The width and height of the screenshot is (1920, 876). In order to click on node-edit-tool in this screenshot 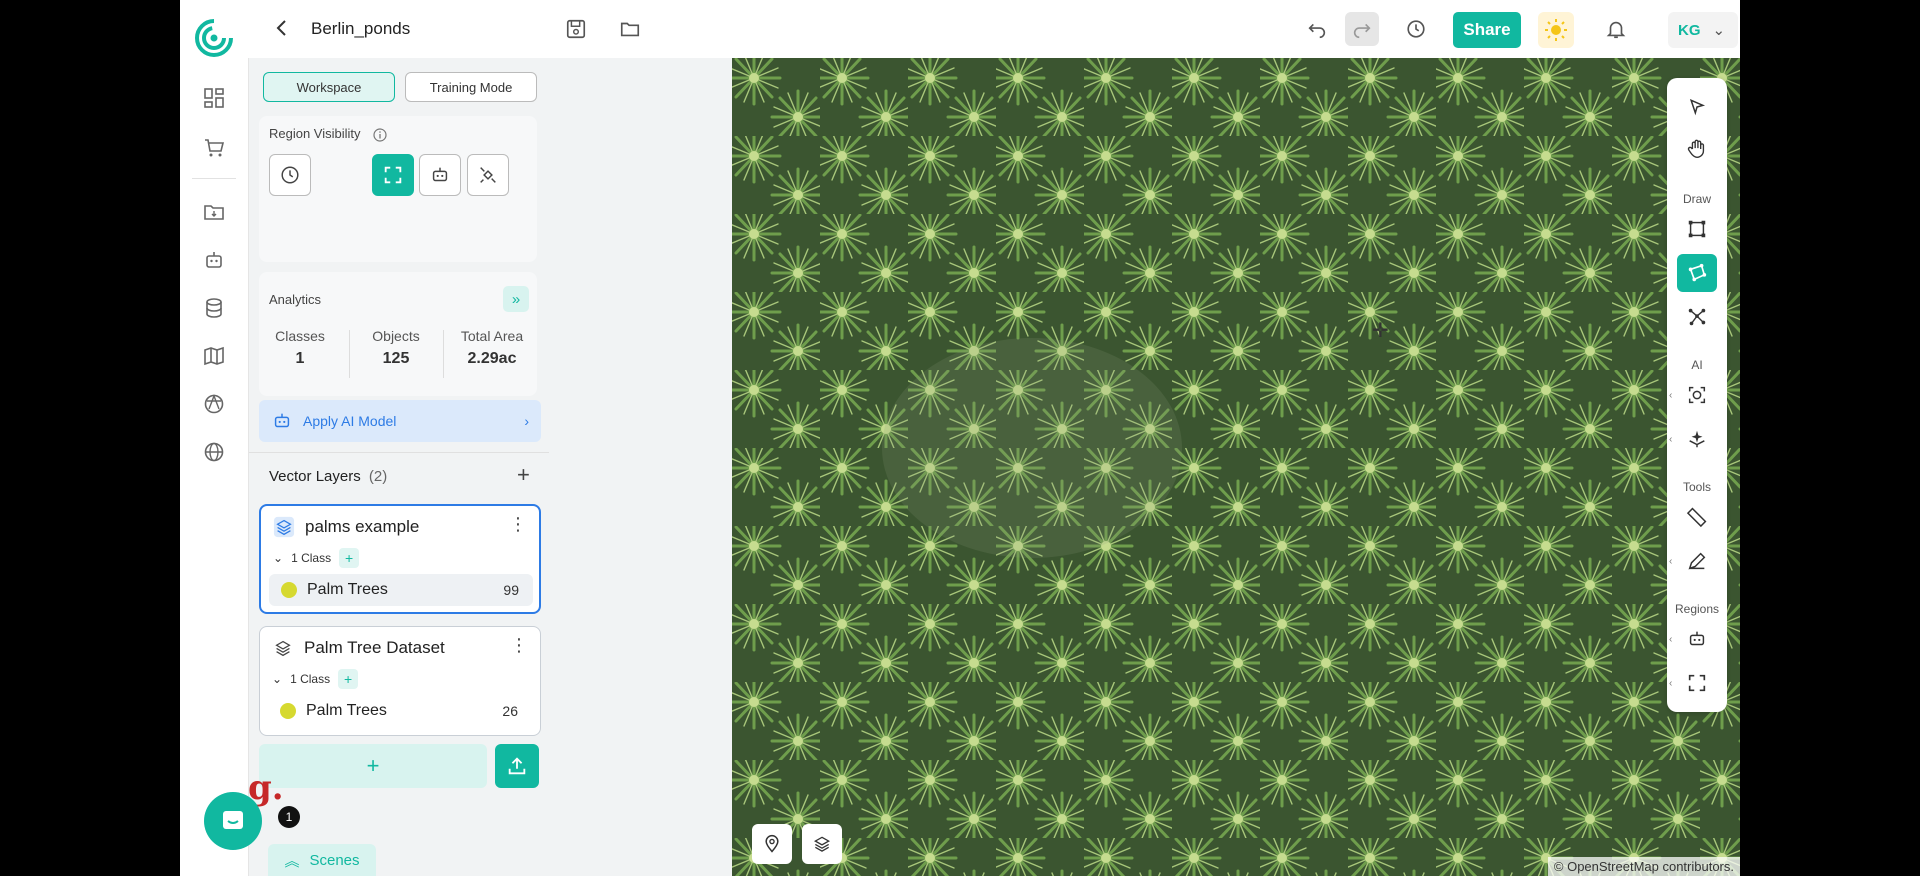, I will do `click(1697, 317)`.